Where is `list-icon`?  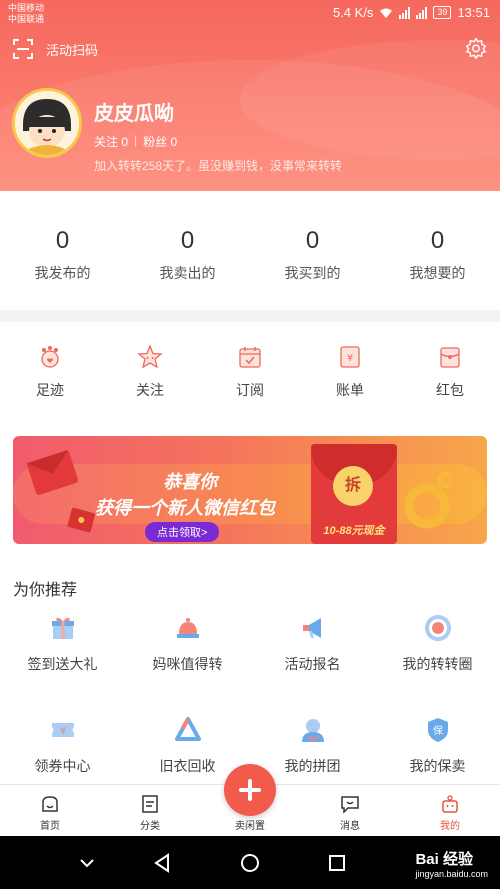 list-icon is located at coordinates (150, 804).